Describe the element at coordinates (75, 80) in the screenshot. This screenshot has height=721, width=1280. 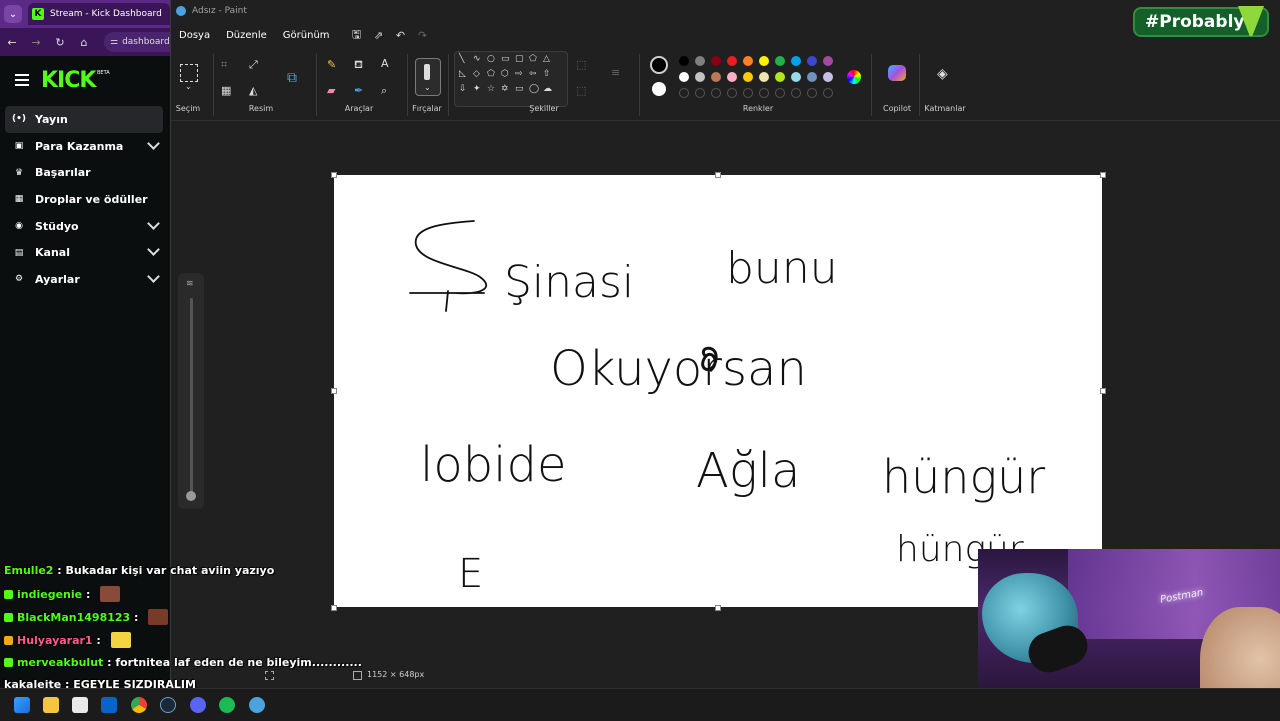
I see `kick-logo: KICK BETA` at that location.